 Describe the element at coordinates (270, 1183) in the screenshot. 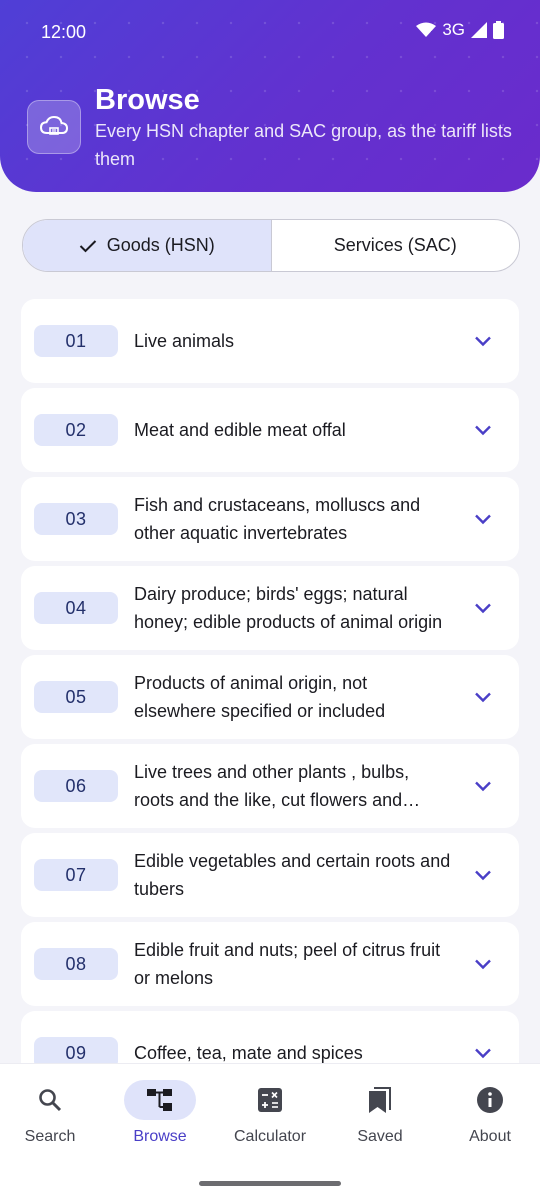

I see `home-indicator` at that location.